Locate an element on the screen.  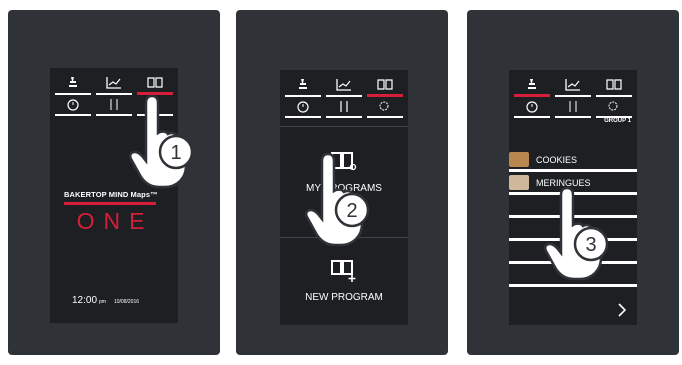
step-number: 3 is located at coordinates (590, 245).